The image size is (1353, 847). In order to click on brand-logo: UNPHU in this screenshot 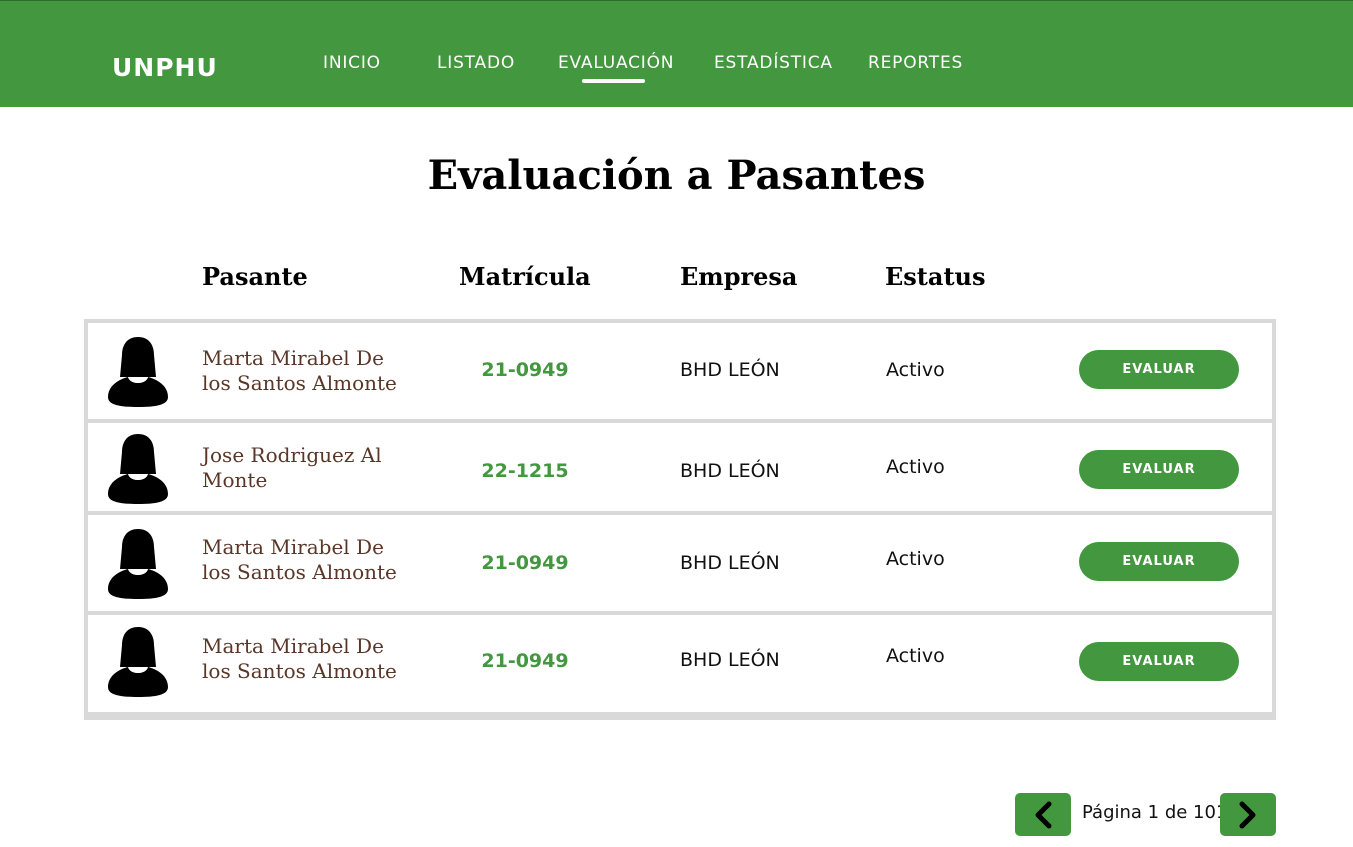, I will do `click(165, 67)`.